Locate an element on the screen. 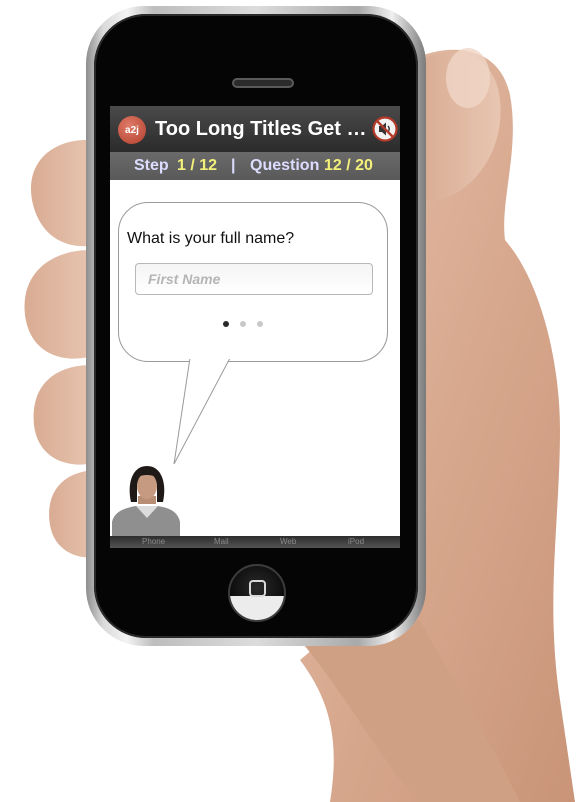 This screenshot has width=576, height=802. home-square-icon is located at coordinates (257, 588).